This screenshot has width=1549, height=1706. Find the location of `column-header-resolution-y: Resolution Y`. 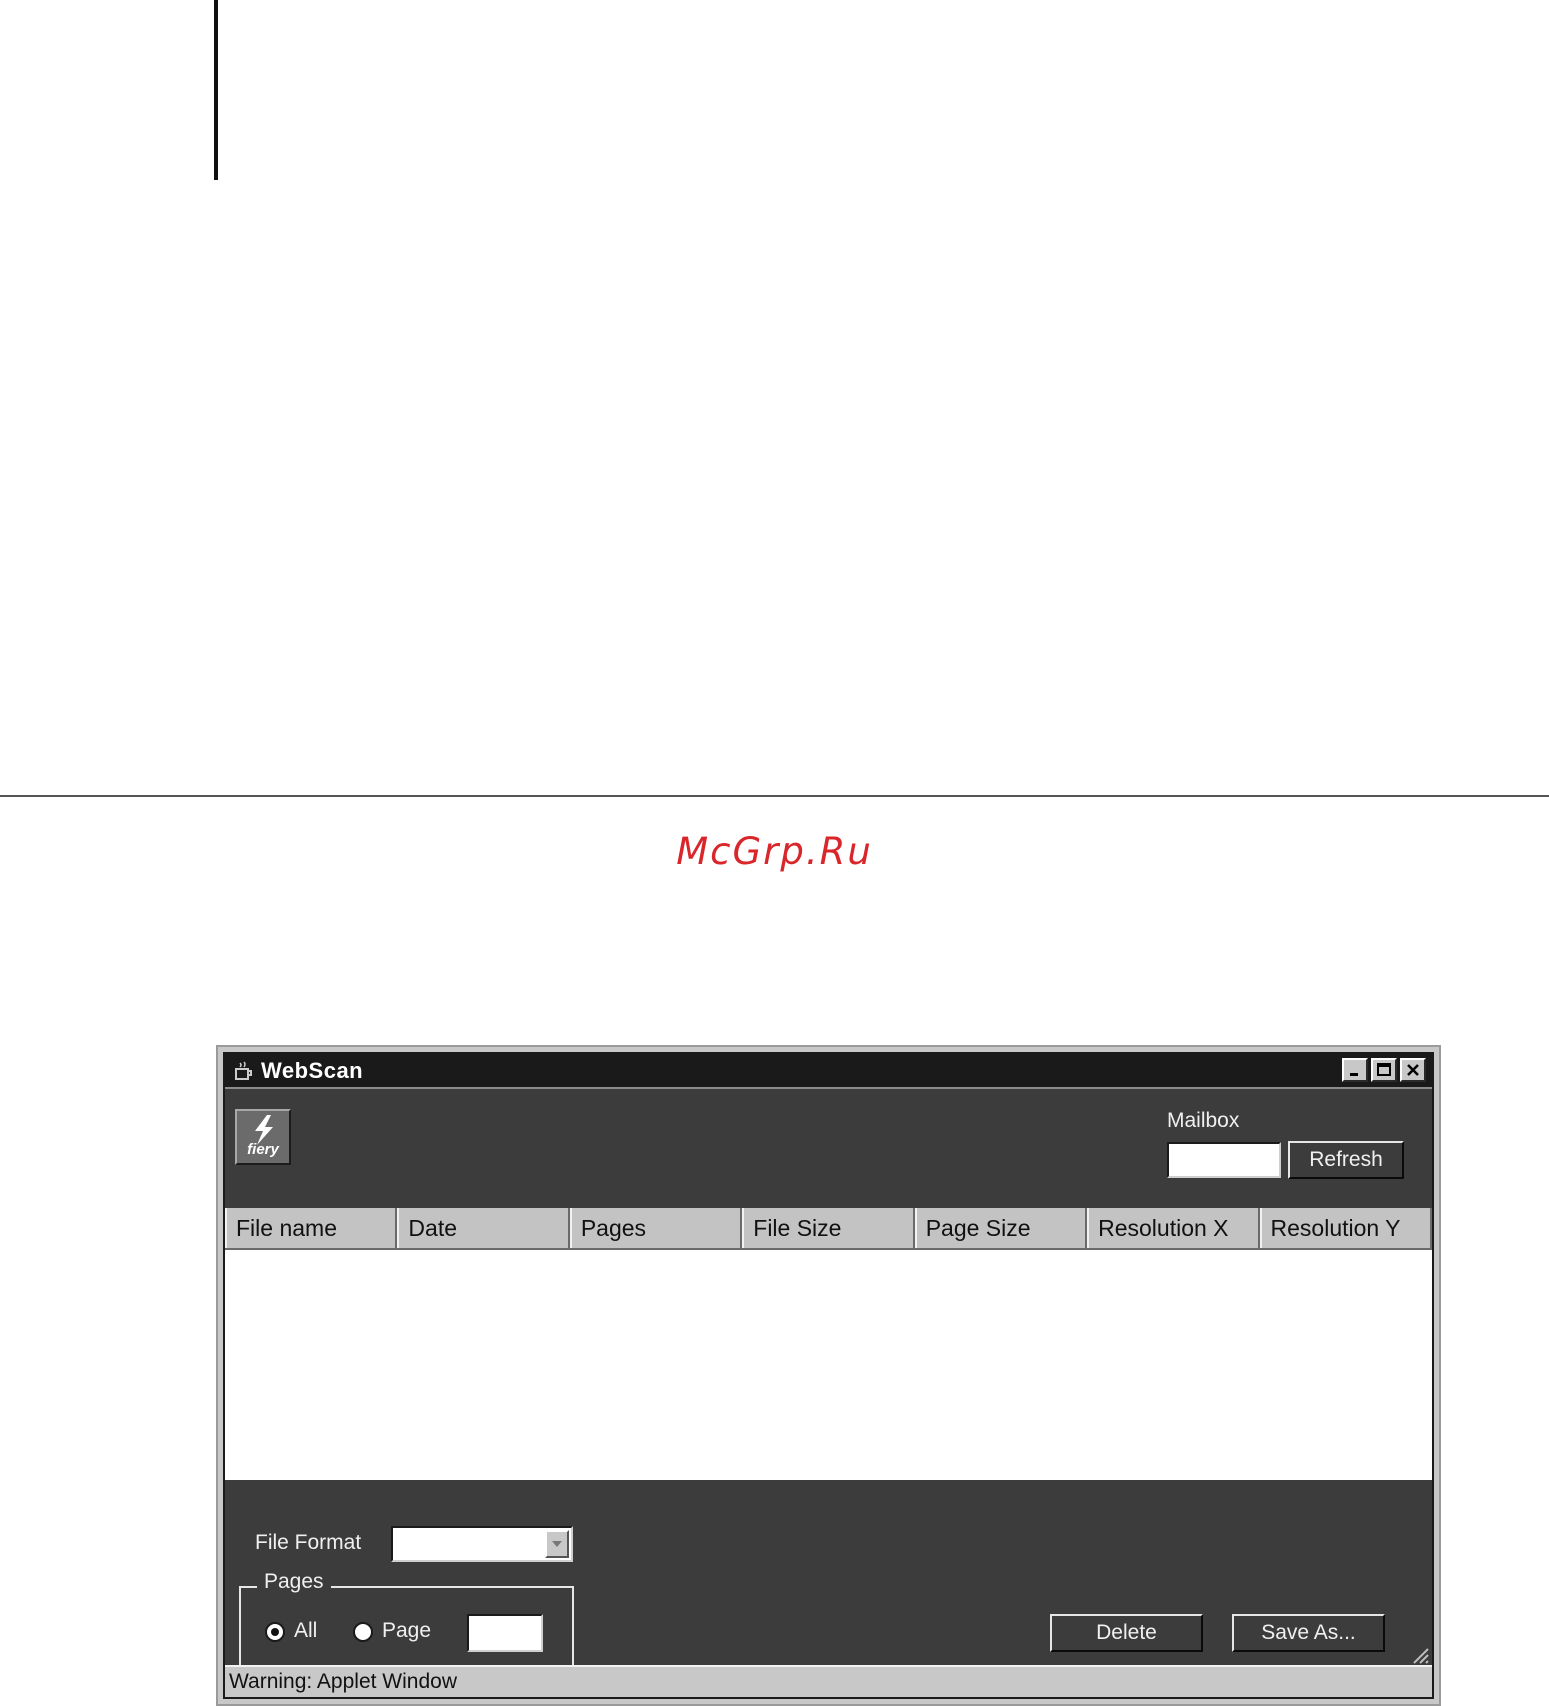

column-header-resolution-y: Resolution Y is located at coordinates (1345, 1228).